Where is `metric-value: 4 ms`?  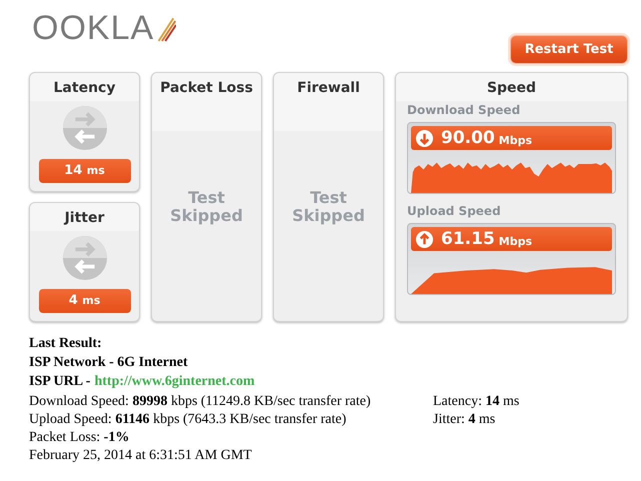 metric-value: 4 ms is located at coordinates (84, 301).